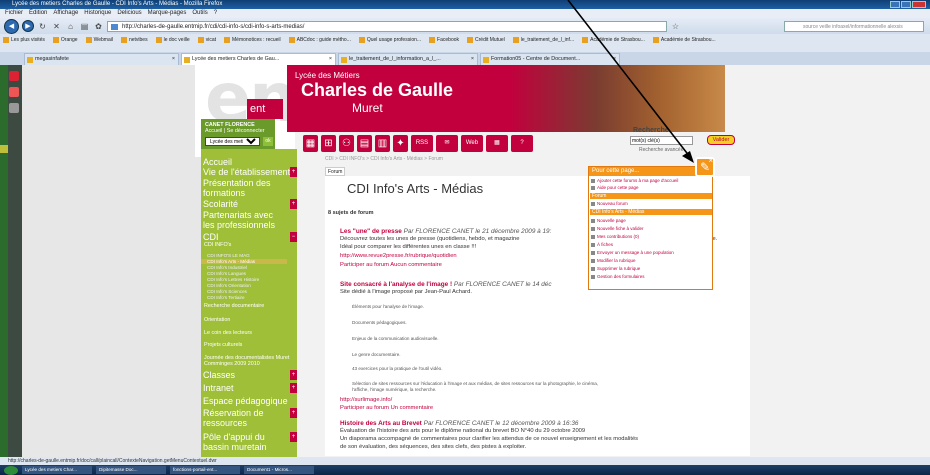 This screenshot has height=475, width=930. I want to click on bookmark-item: Les plus visités, so click(24, 39).